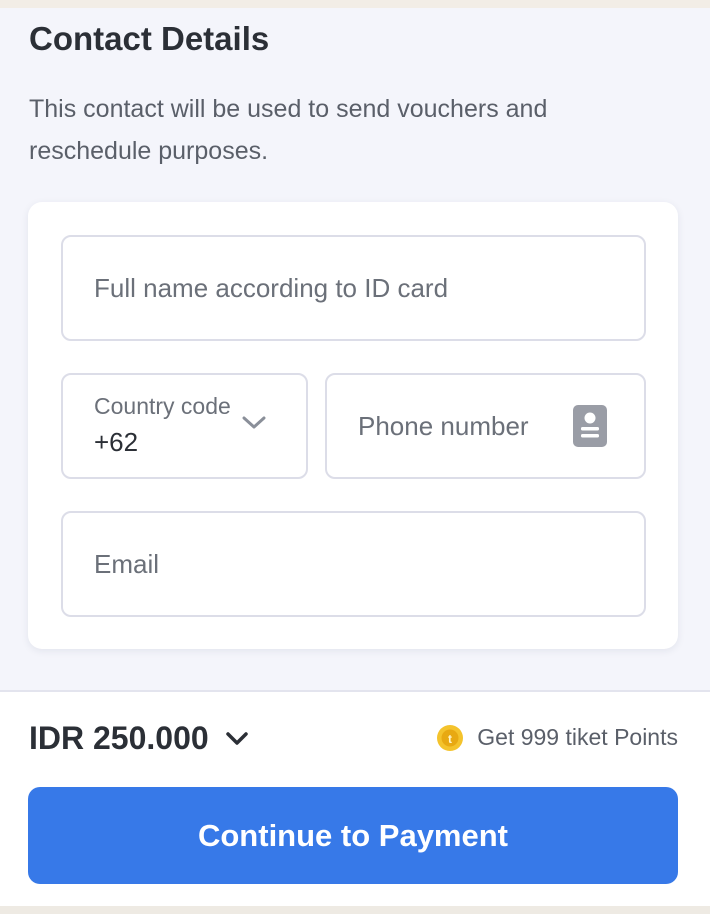 The height and width of the screenshot is (914, 710). Describe the element at coordinates (326, 288) in the screenshot. I see `full-name-input` at that location.